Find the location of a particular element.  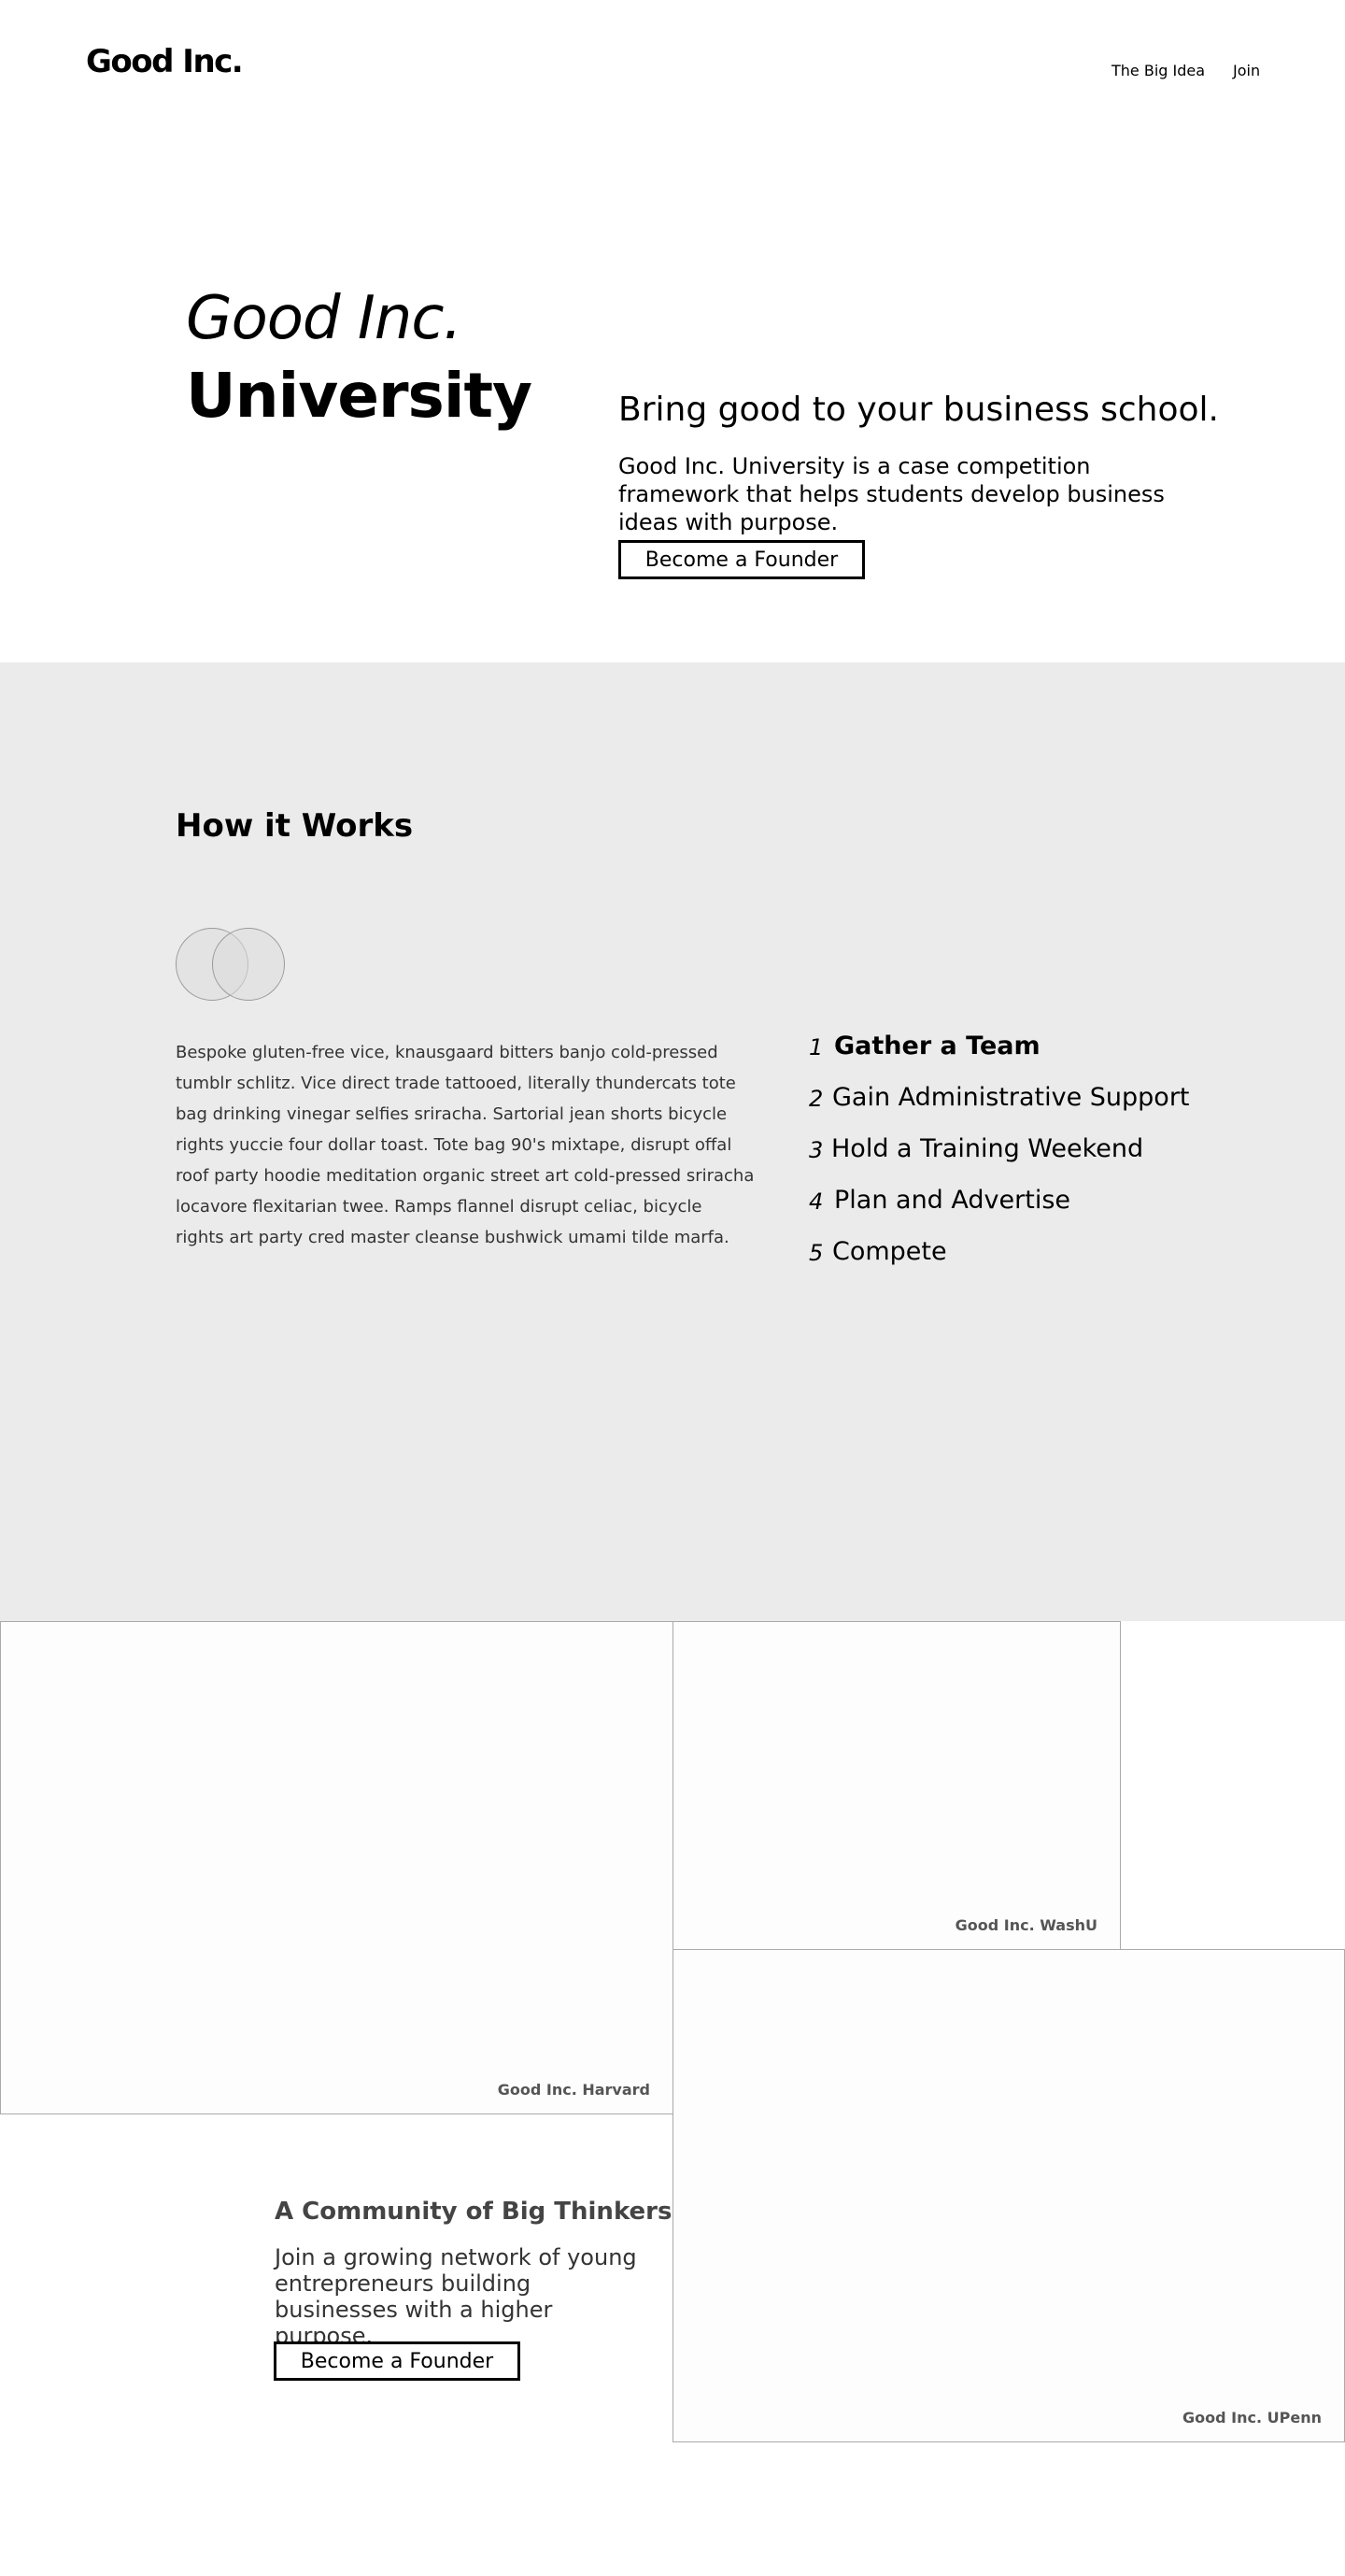

hero-title-bold: University is located at coordinates (359, 396).